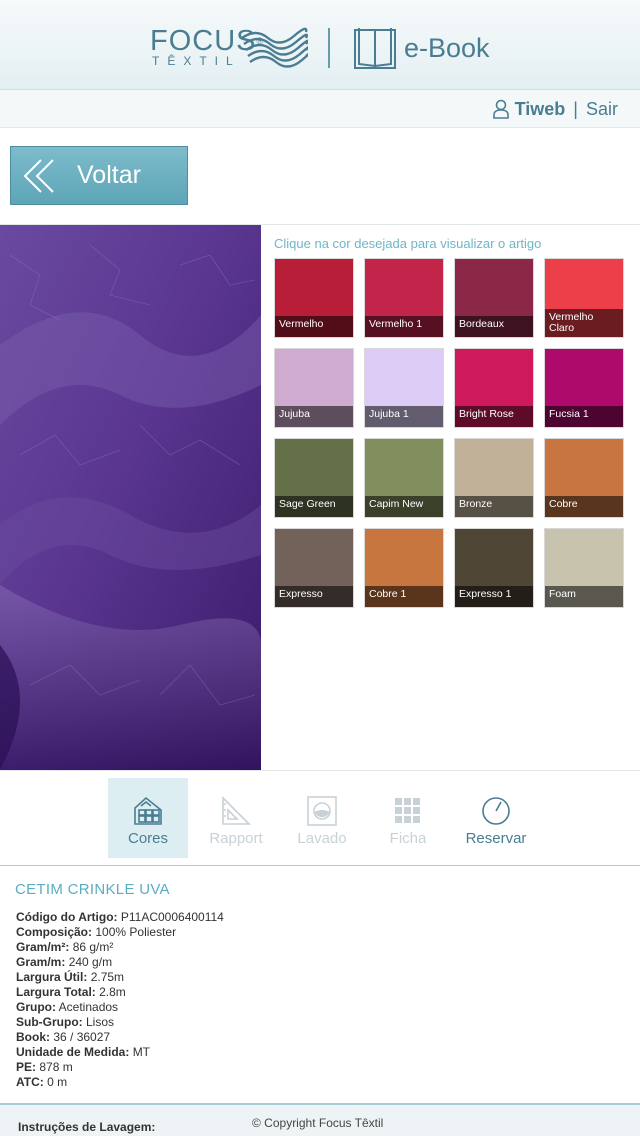 This screenshot has width=640, height=1136. I want to click on color-swatch: Cobre 1, so click(404, 568).